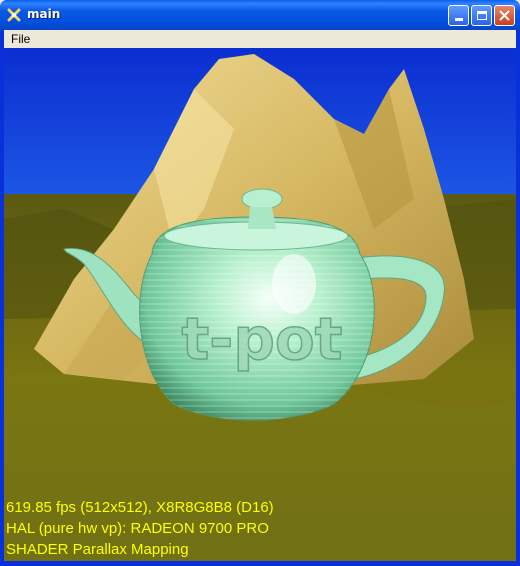 This screenshot has width=520, height=566. I want to click on close-icon, so click(504, 15).